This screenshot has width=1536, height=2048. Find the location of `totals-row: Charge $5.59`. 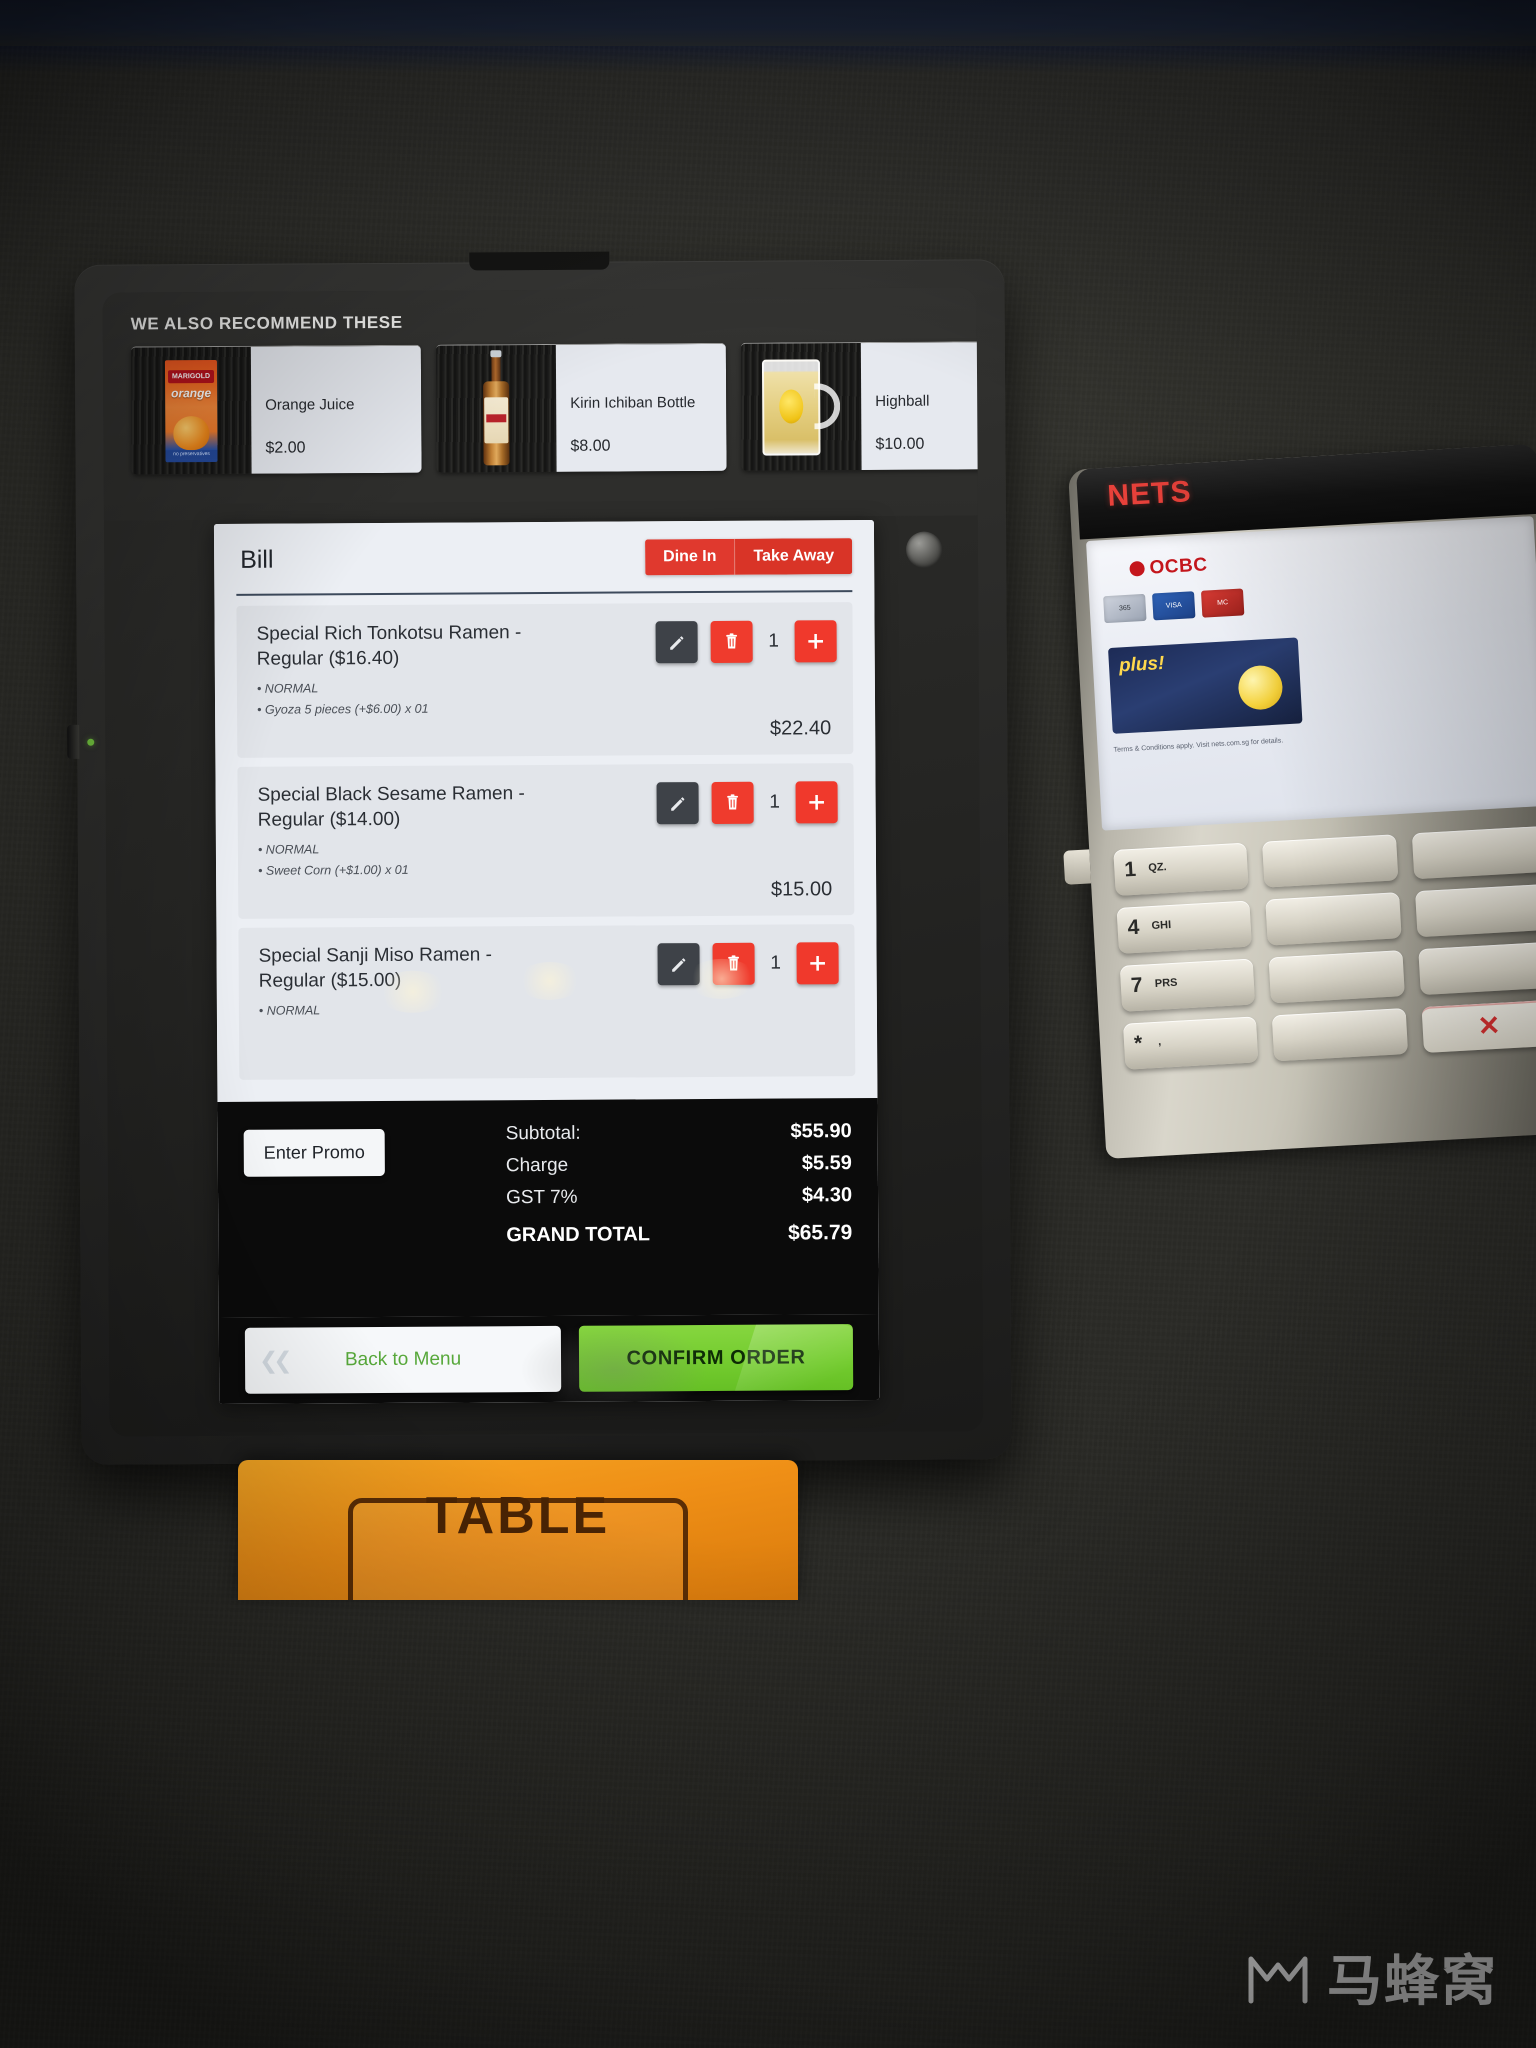

totals-row: Charge $5.59 is located at coordinates (679, 1164).